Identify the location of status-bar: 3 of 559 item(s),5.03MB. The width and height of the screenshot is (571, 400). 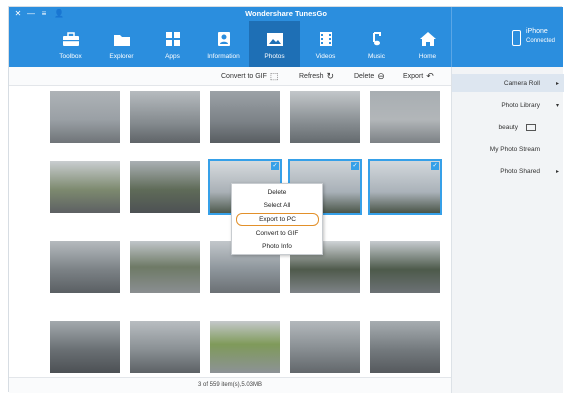
(230, 385).